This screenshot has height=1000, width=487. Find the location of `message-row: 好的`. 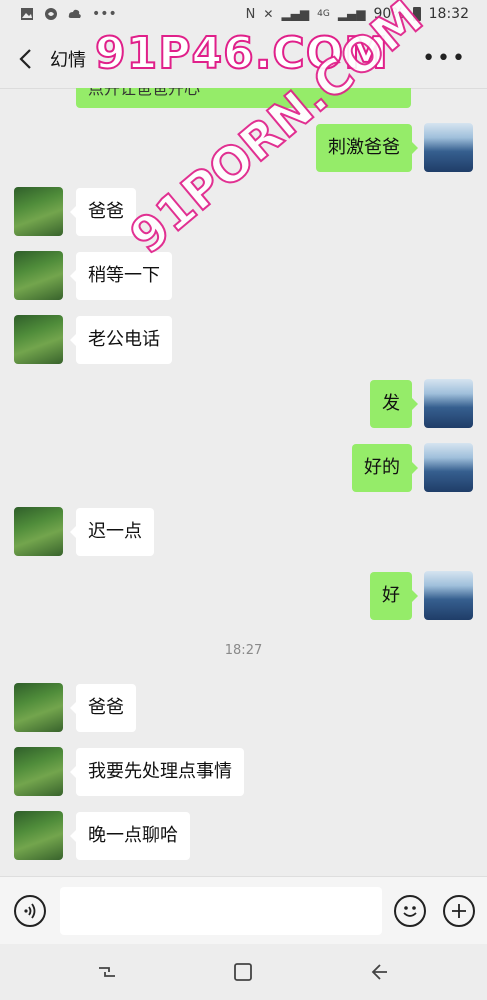

message-row: 好的 is located at coordinates (243, 468).